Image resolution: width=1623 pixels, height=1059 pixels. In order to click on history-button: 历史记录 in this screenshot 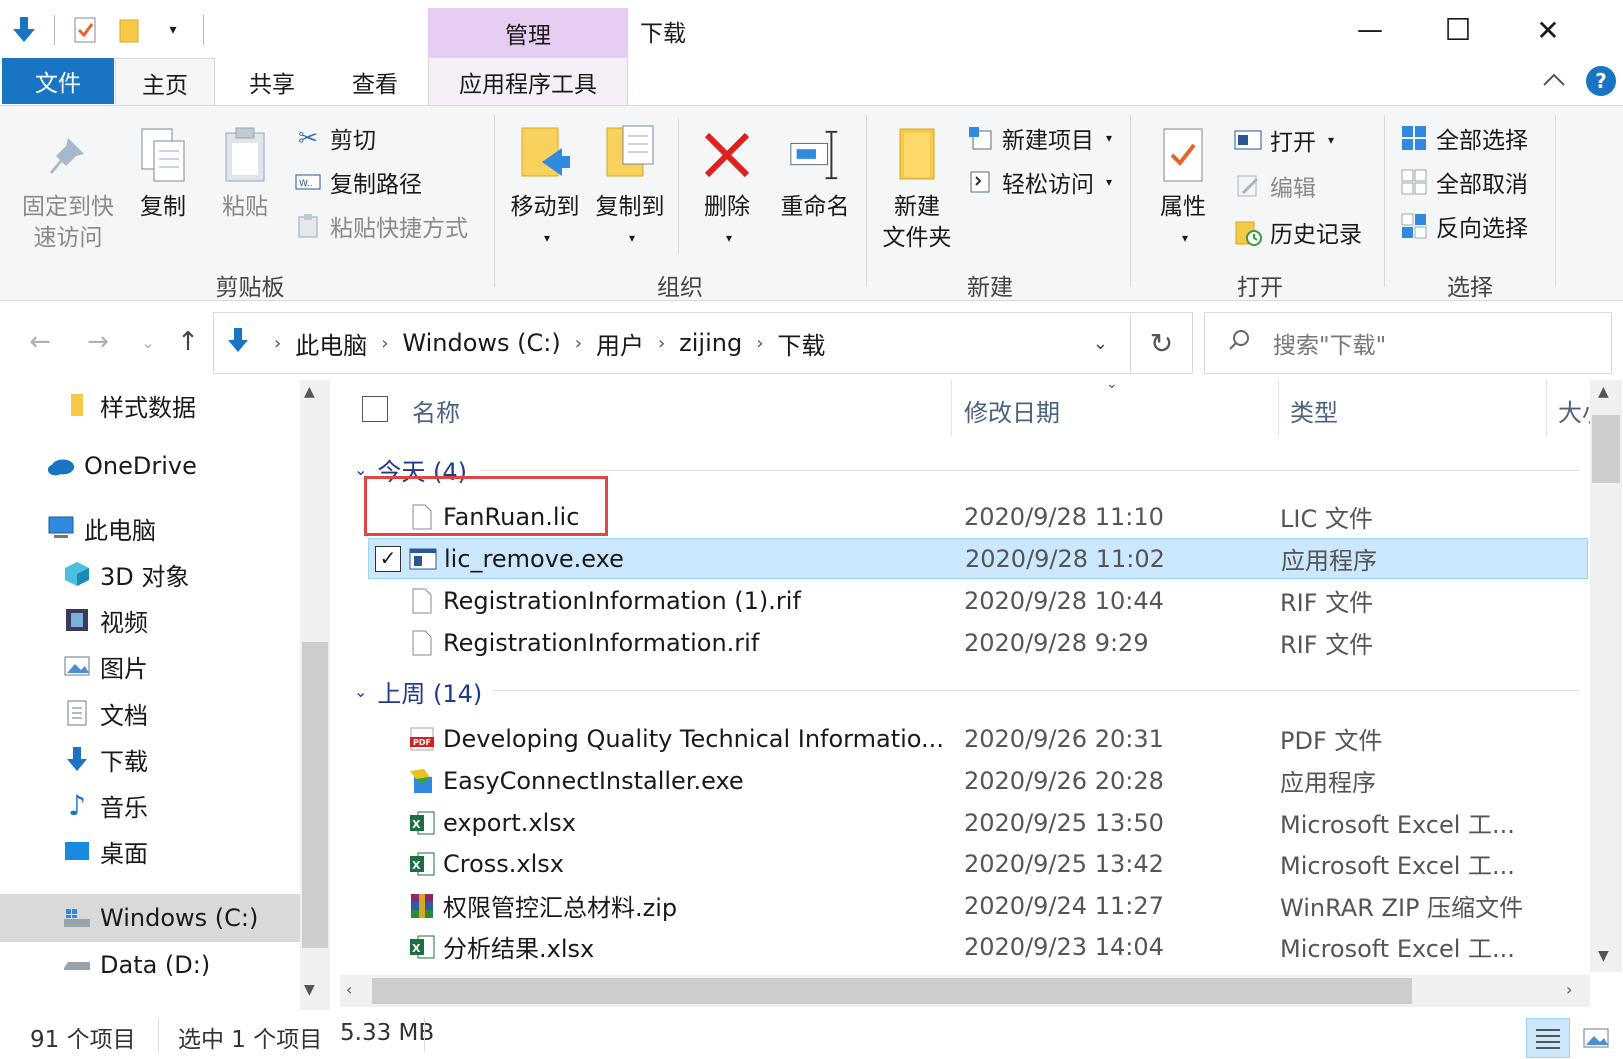, I will do `click(1298, 232)`.